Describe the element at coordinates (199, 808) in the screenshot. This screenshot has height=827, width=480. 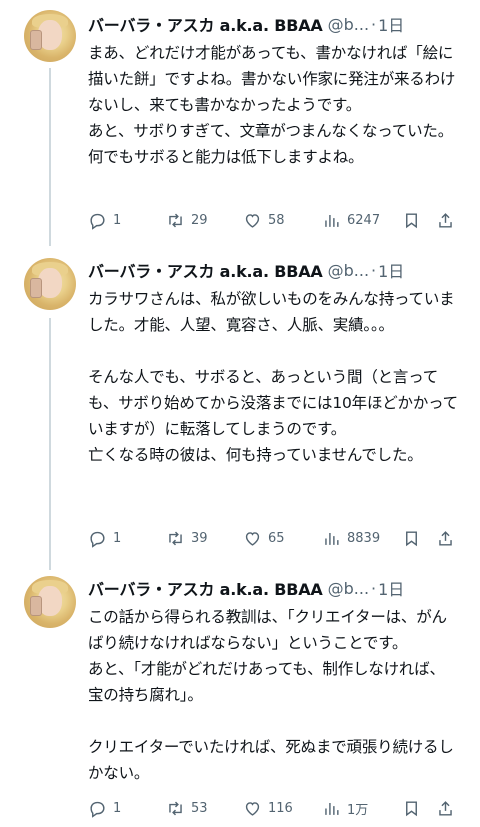
I see `retweet-count: 53` at that location.